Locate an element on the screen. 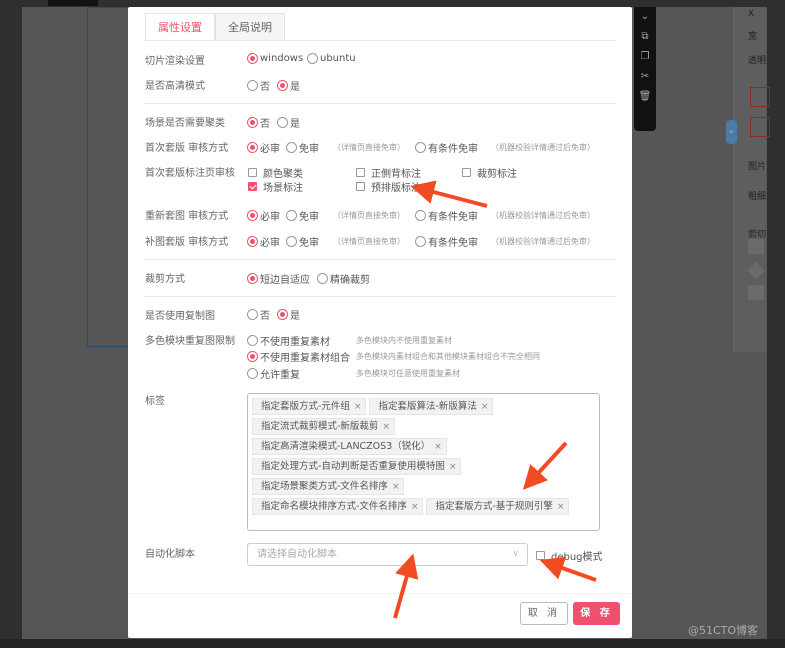 Image resolution: width=785 pixels, height=648 pixels. checkbox-prelayout-mark: 预排版标注 is located at coordinates (388, 186).